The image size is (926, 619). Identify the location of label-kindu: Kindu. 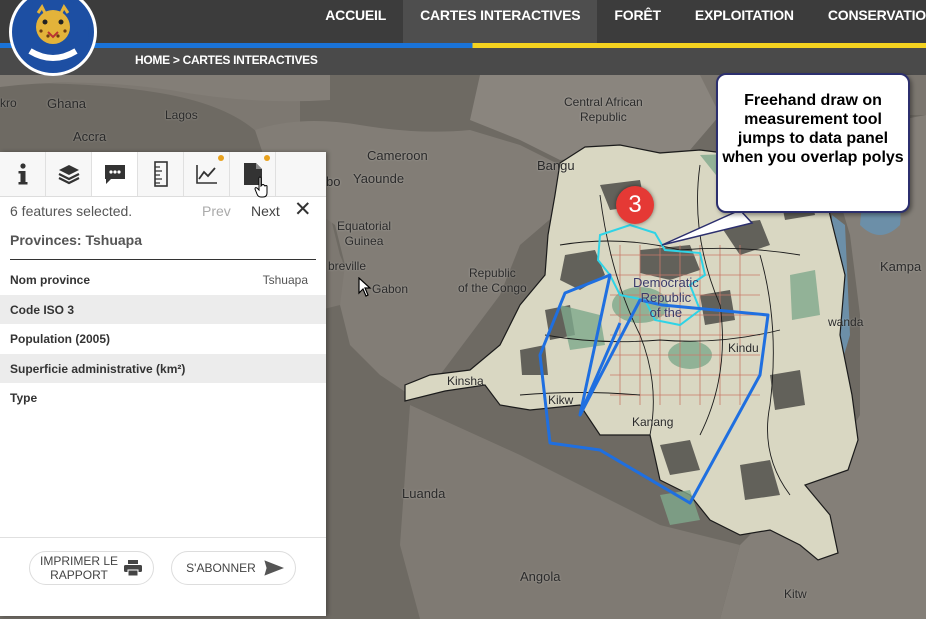
(743, 348).